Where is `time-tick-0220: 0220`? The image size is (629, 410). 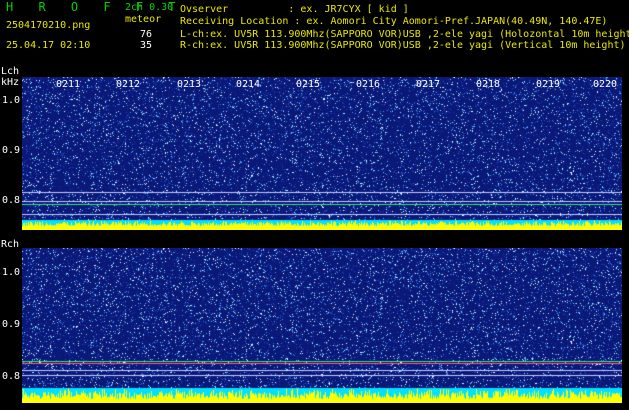
time-tick-0220: 0220 is located at coordinates (605, 84).